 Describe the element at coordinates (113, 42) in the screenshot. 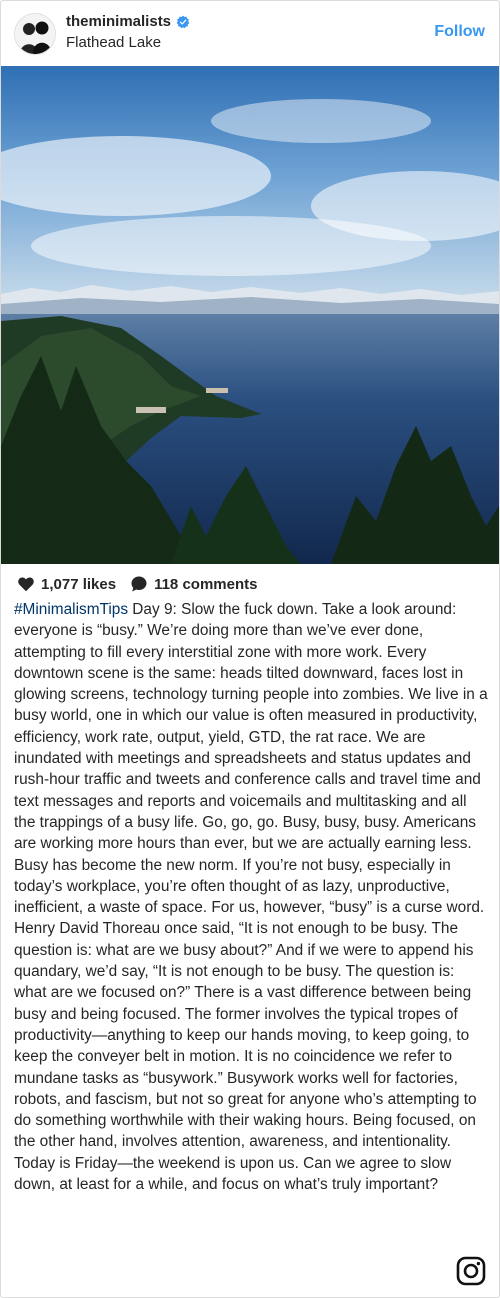

I see `location-label: Flathead Lake` at that location.